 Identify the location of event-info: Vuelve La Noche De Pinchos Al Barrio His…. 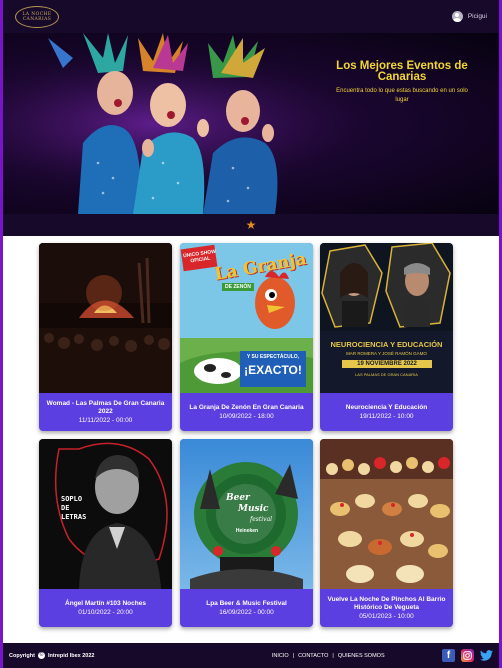
(386, 608).